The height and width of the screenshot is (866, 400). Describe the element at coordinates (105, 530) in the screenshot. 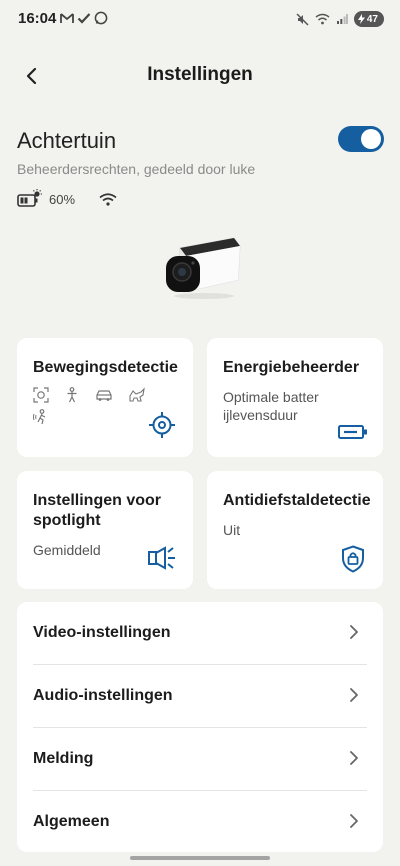

I see `card-spotlight-settings: Instellingen voor spotlight Gemiddeld` at that location.